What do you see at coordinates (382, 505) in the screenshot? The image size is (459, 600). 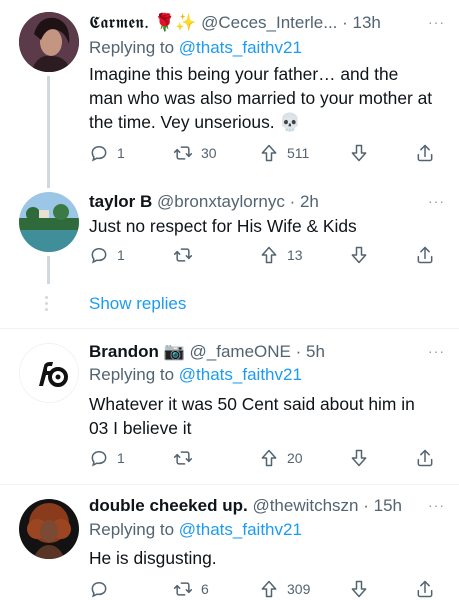 I see `tweet-time: · 15h` at bounding box center [382, 505].